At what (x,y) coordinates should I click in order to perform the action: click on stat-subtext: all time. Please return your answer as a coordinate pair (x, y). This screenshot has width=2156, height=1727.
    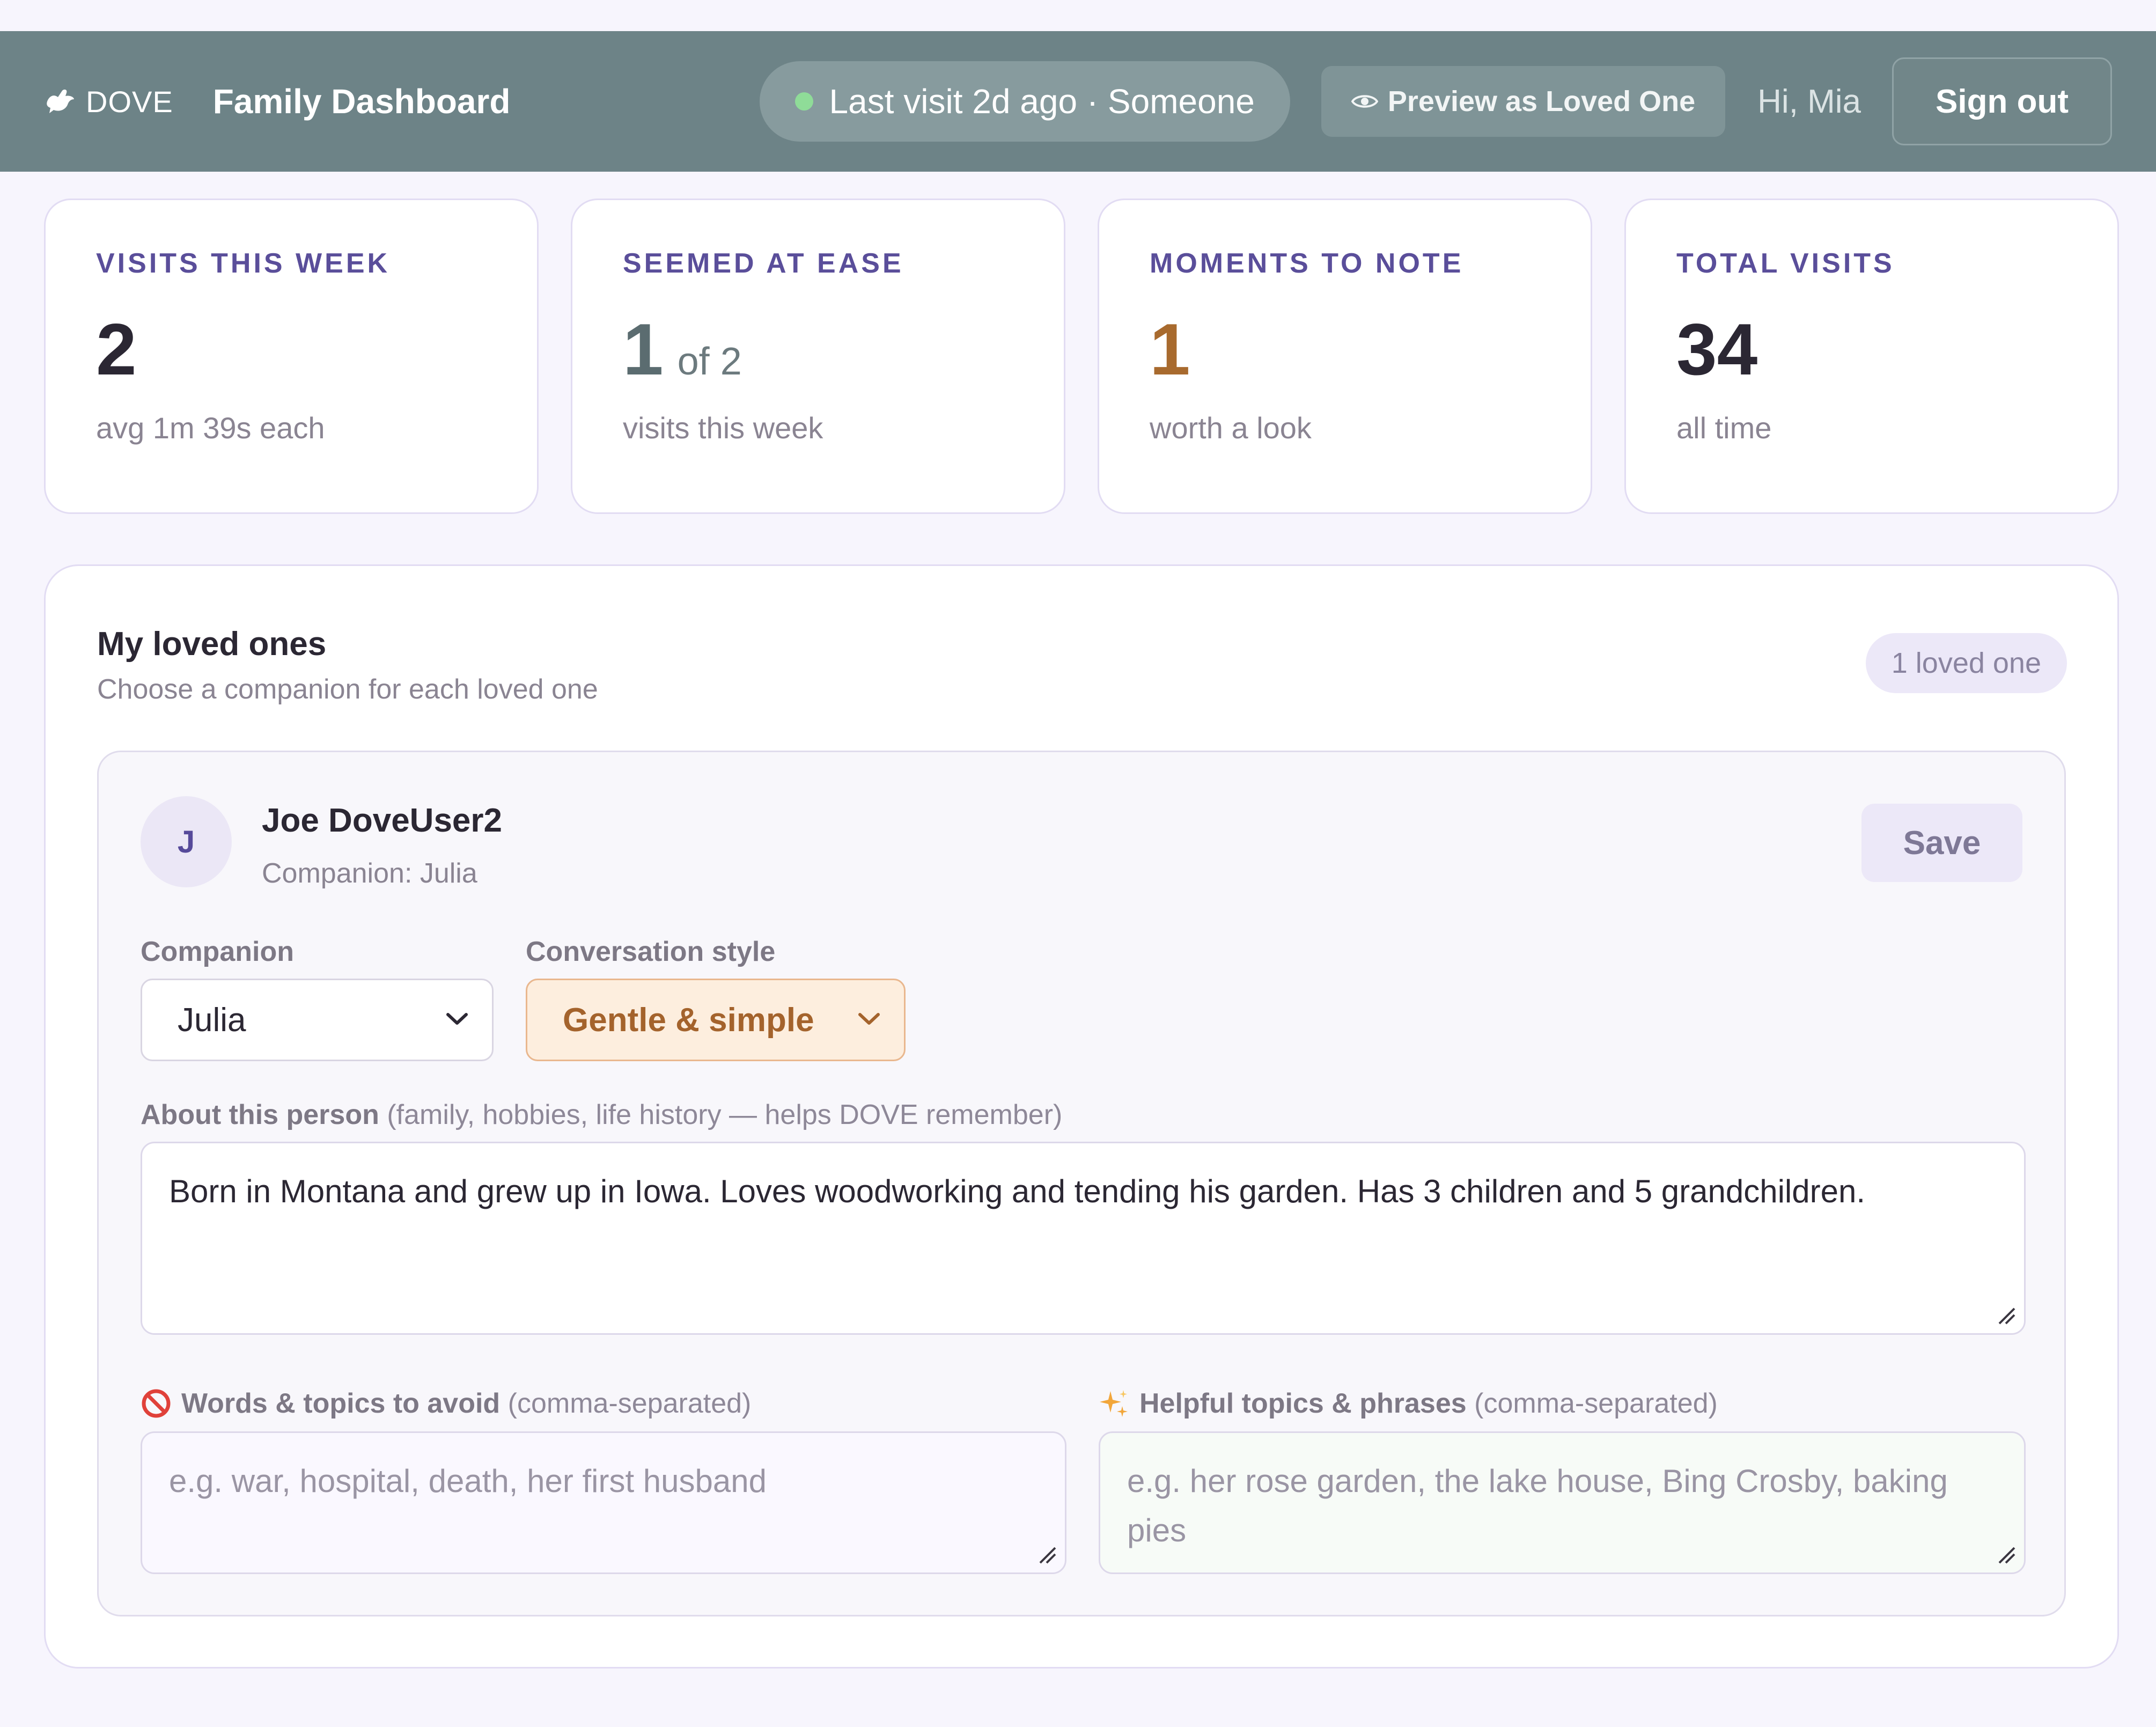
    Looking at the image, I should click on (1724, 428).